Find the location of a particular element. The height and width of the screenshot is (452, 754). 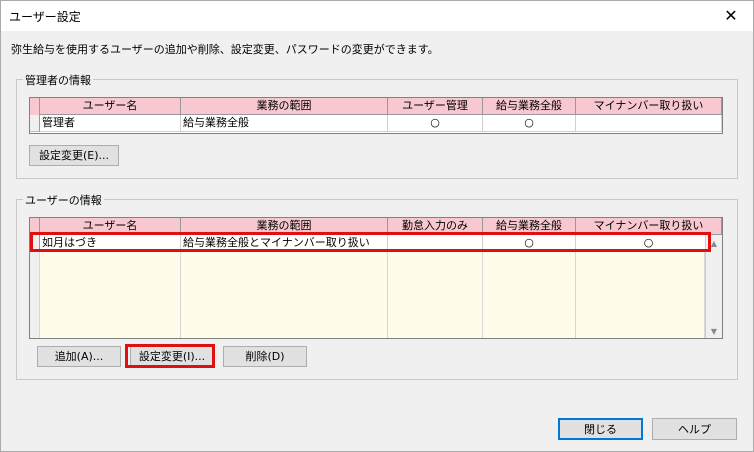

user-table-header: ユーザー名 業務の範囲 勤怠入力のみ 給与業務全般 マイナンバー取り扱い is located at coordinates (376, 226).